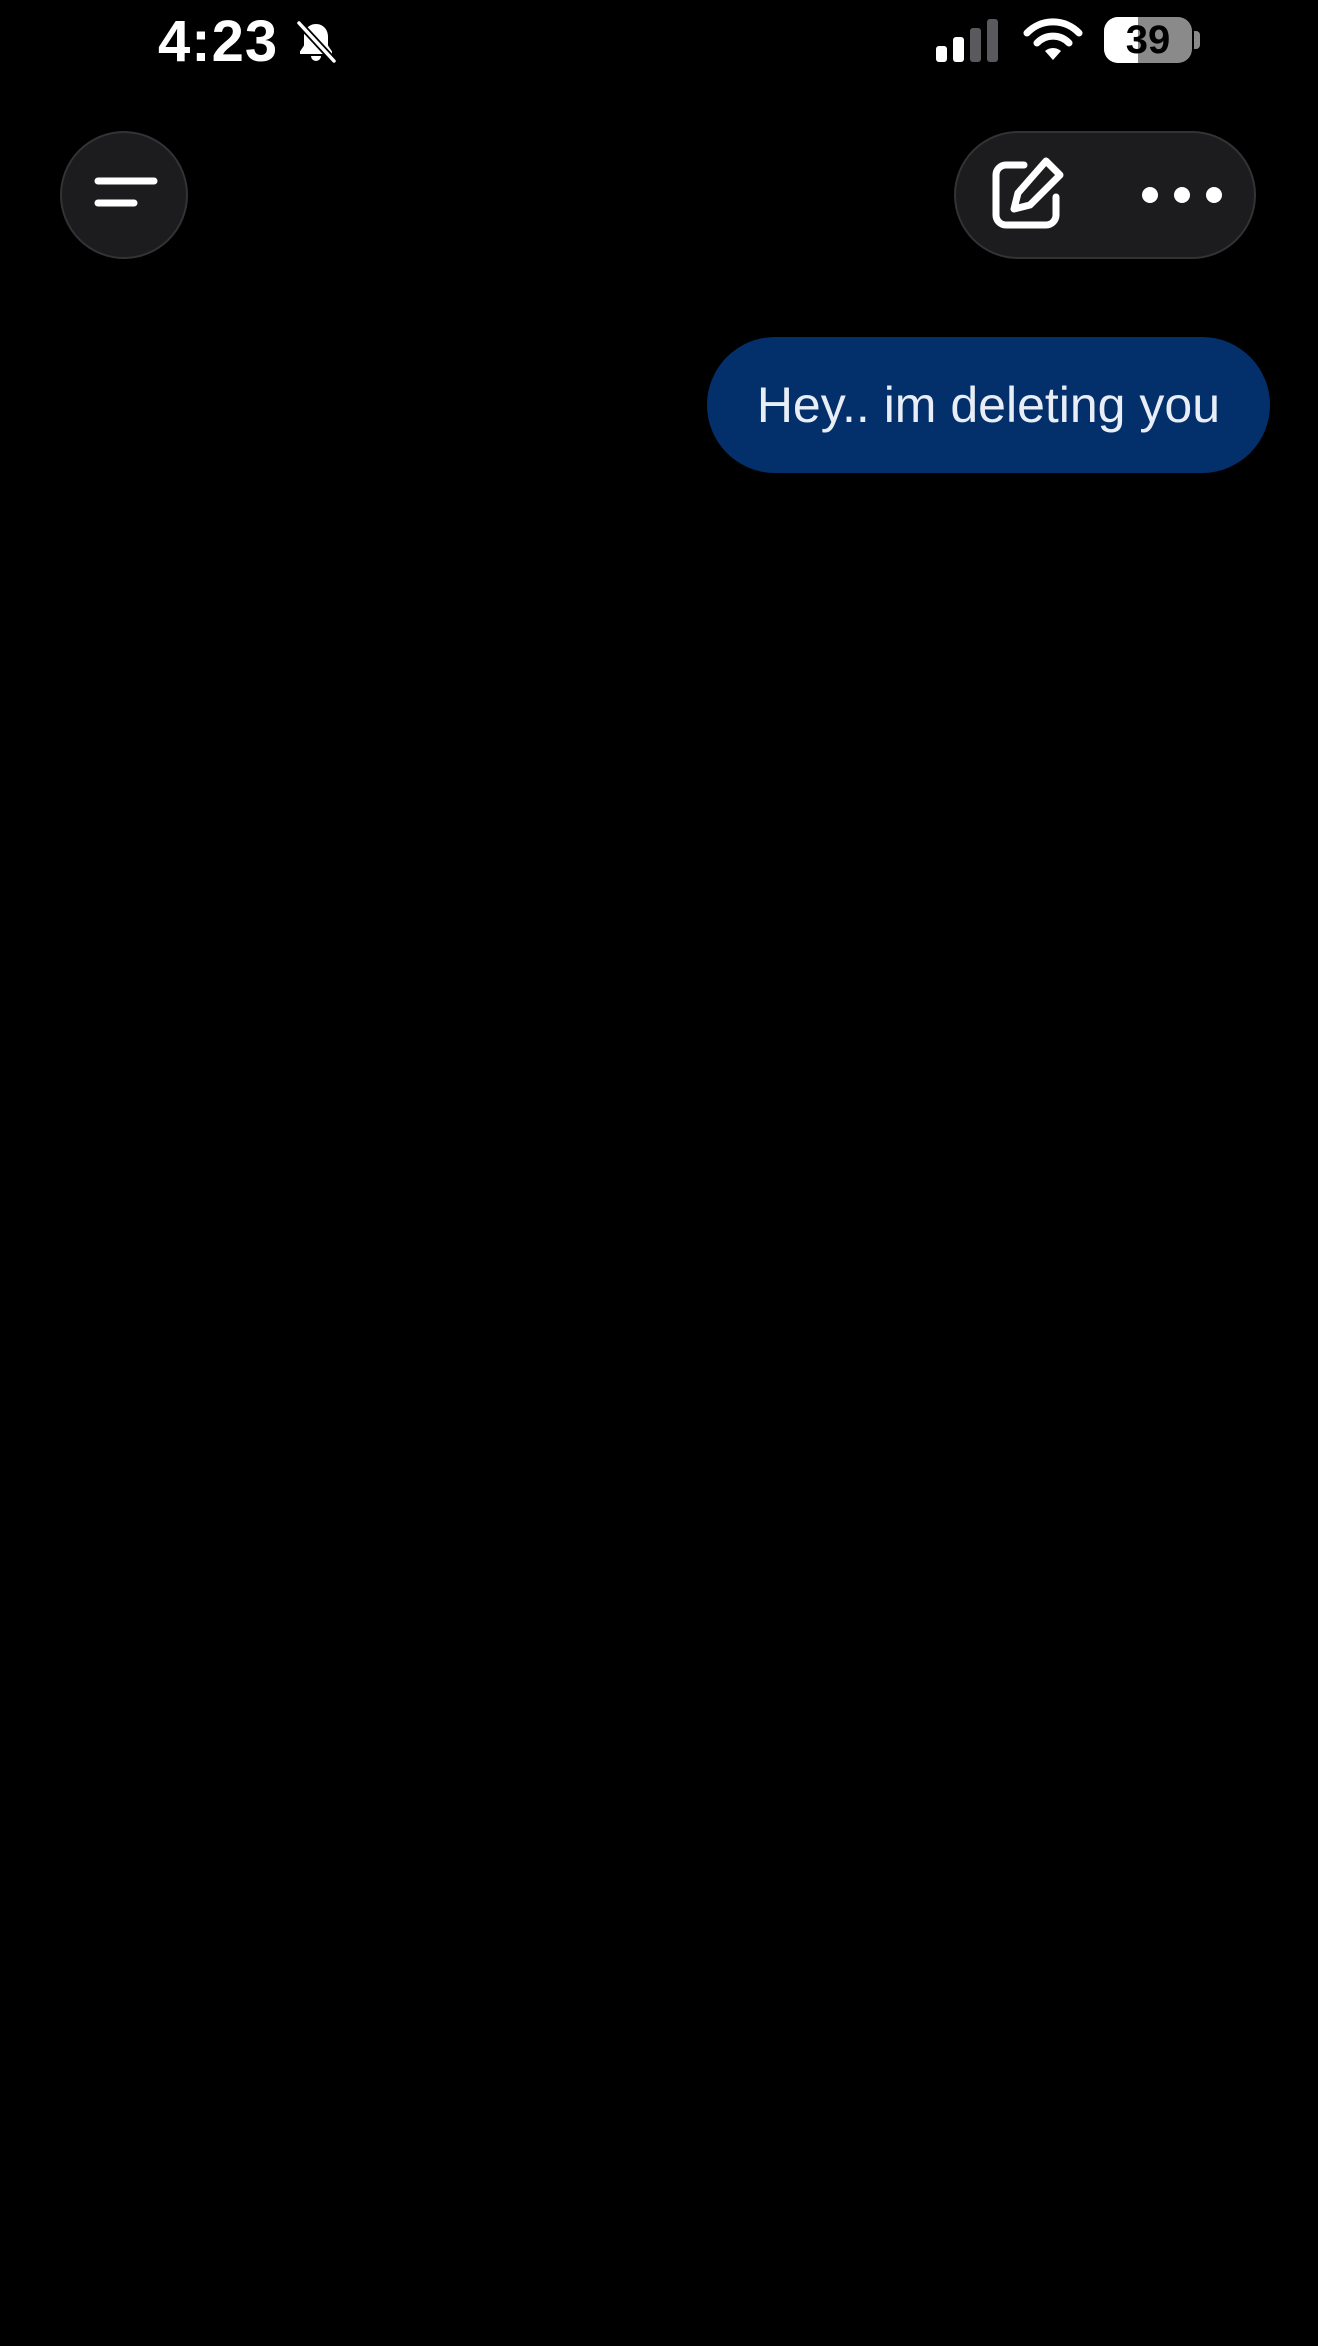 The width and height of the screenshot is (1318, 2346). I want to click on status-bar: 4:23 39, so click(659, 42).